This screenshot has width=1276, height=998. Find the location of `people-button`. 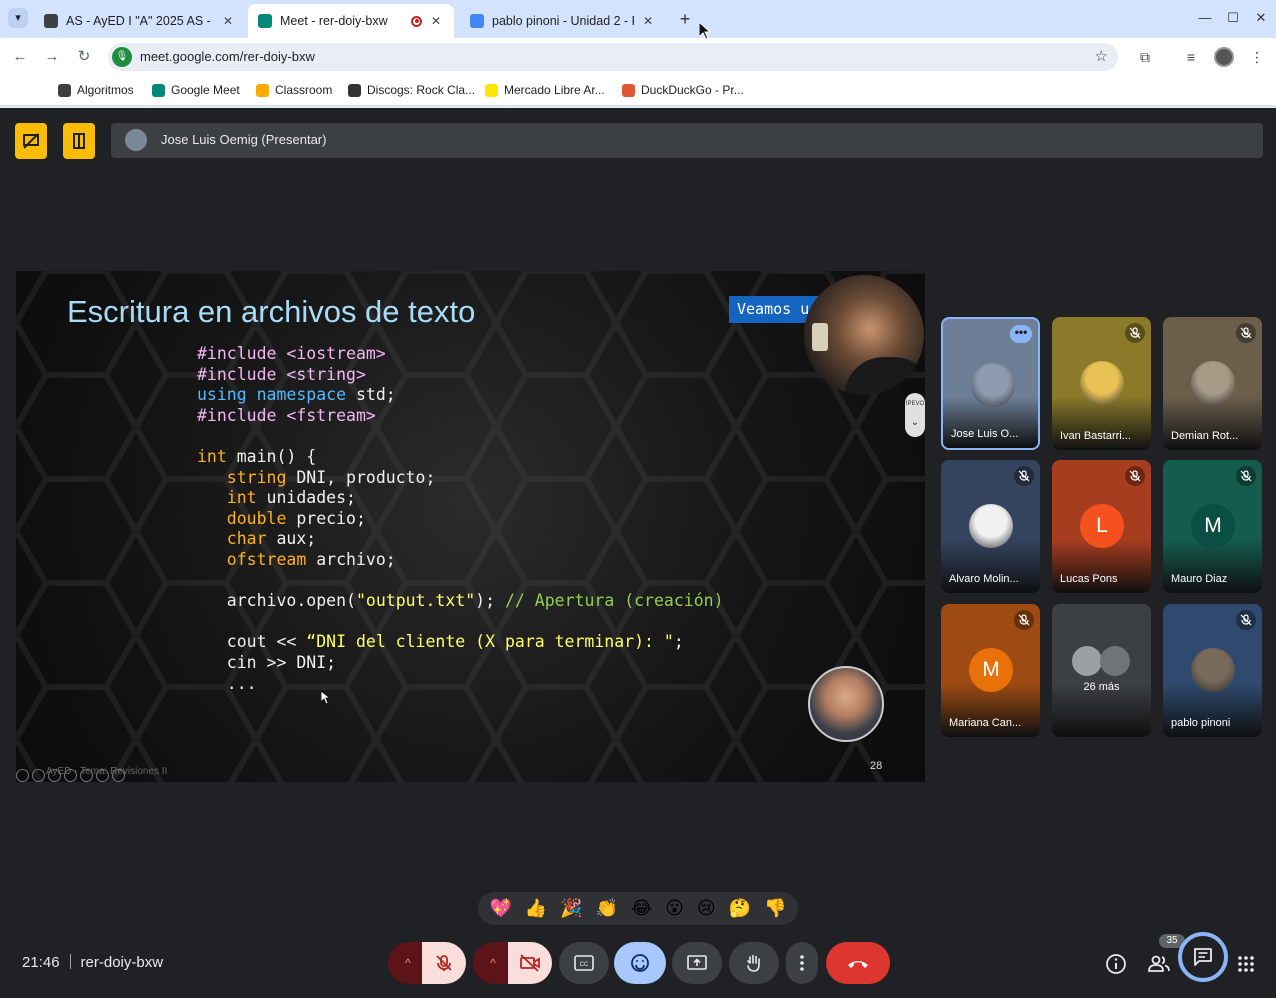

people-button is located at coordinates (1159, 964).